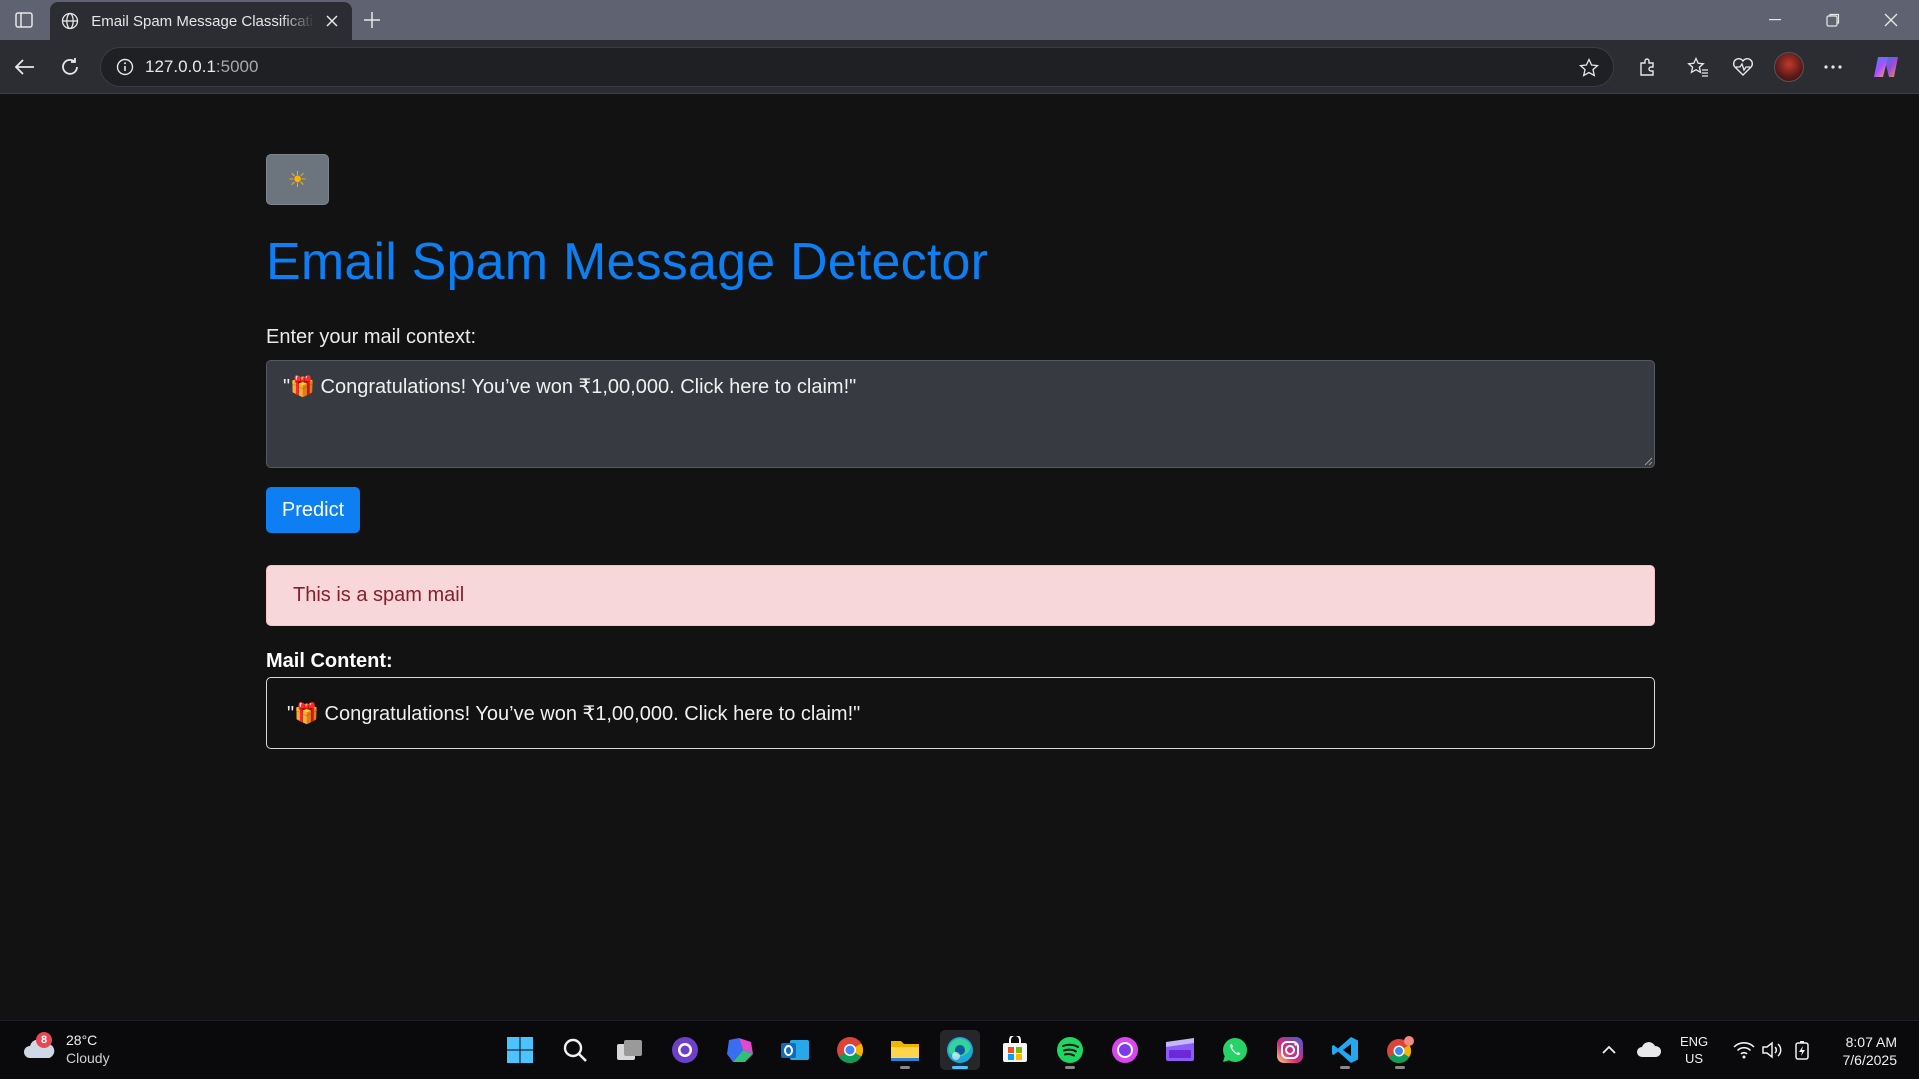 The height and width of the screenshot is (1079, 1919). What do you see at coordinates (1015, 1050) in the screenshot?
I see `microsoft-store-icon` at bounding box center [1015, 1050].